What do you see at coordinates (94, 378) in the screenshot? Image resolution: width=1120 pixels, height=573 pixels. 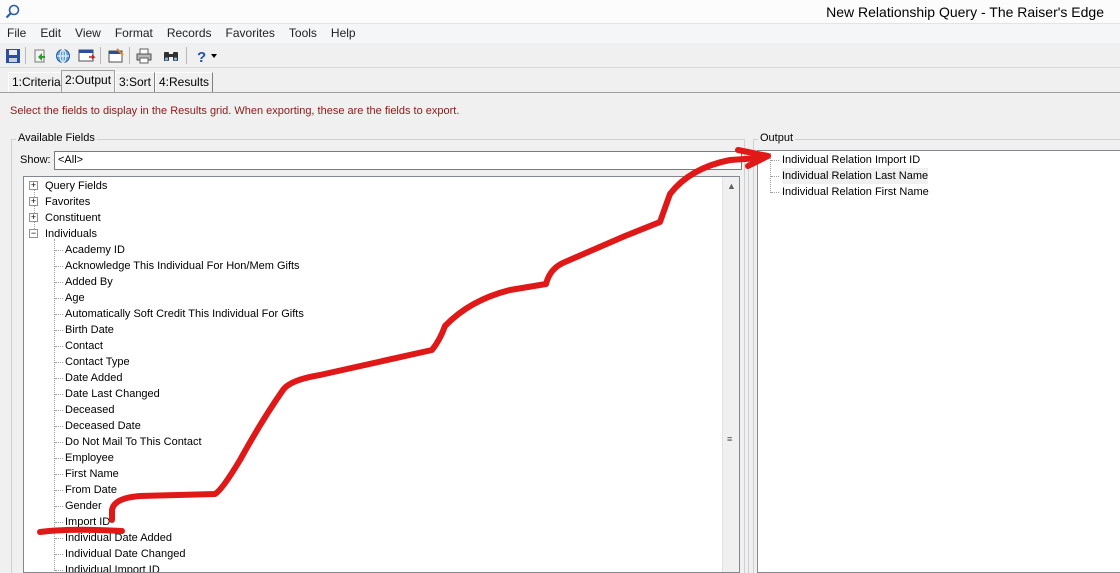 I see `tree-field-item: Date Added` at bounding box center [94, 378].